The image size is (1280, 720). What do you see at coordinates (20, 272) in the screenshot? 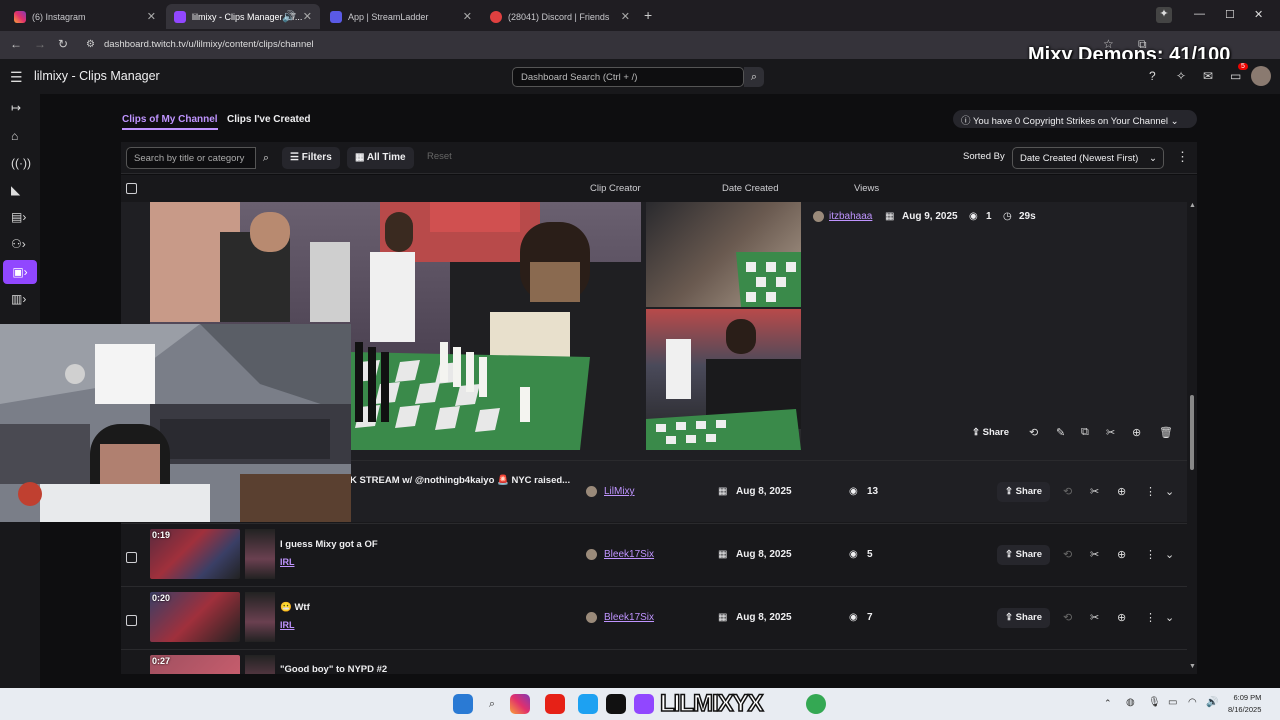
I see `content-icon: ▣›` at bounding box center [20, 272].